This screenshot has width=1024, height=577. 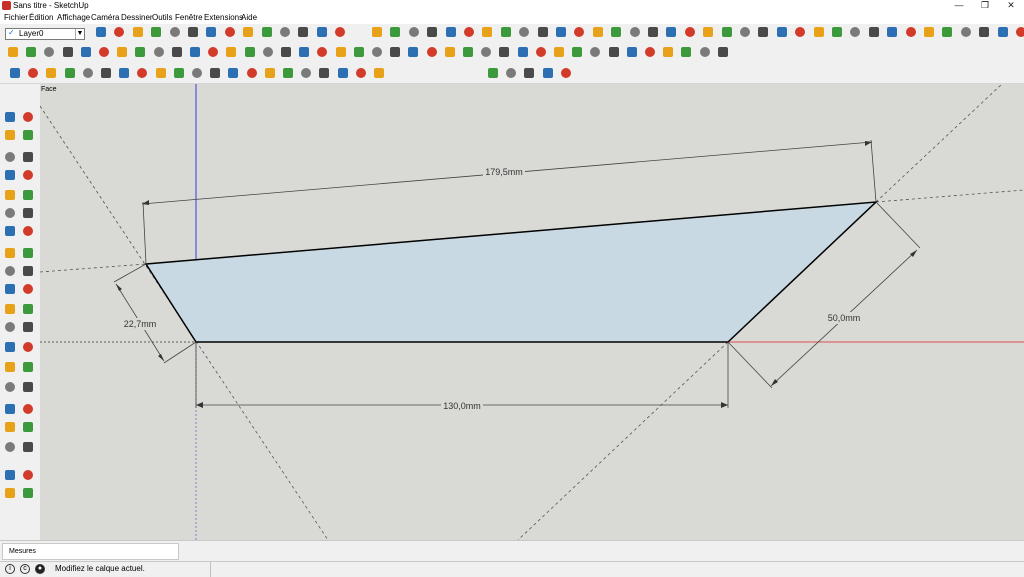 What do you see at coordinates (40, 569) in the screenshot?
I see `user-icon: ●` at bounding box center [40, 569].